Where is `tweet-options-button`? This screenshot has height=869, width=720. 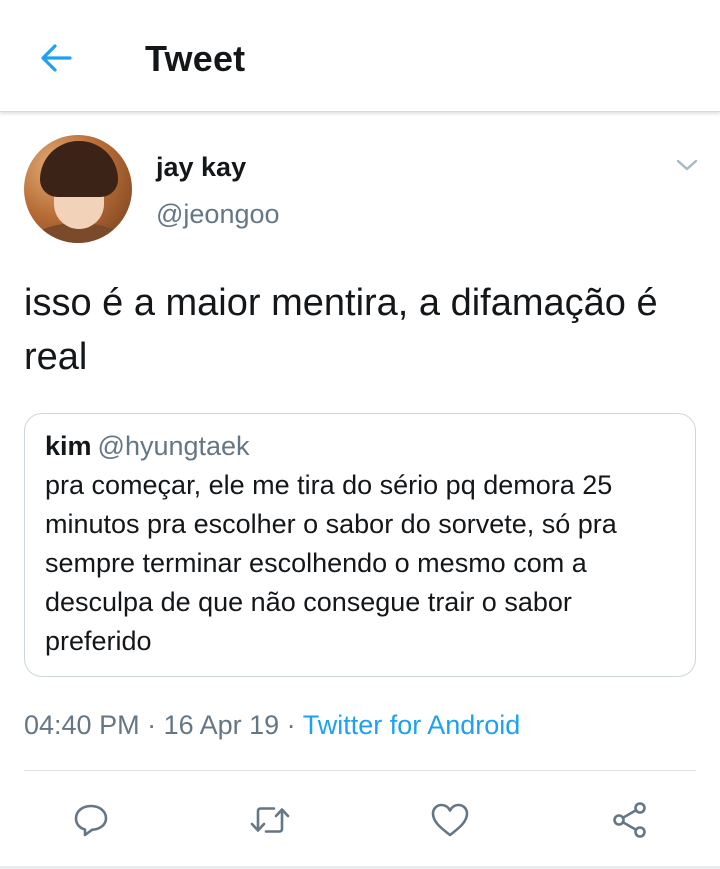
tweet-options-button is located at coordinates (687, 165).